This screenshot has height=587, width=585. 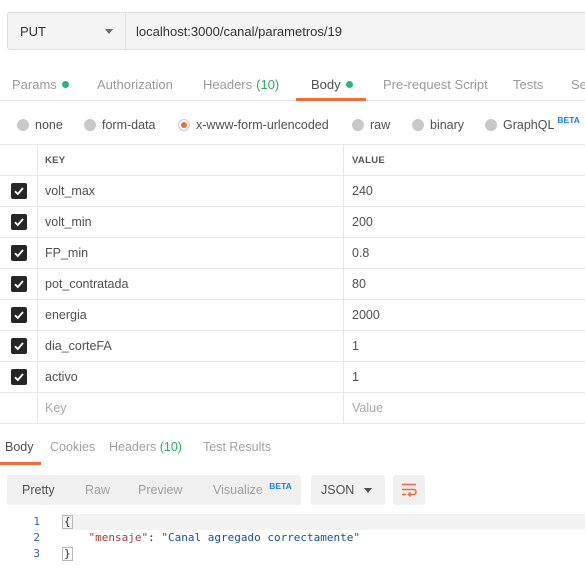 I want to click on table-row: volt_max 240, so click(x=292, y=191).